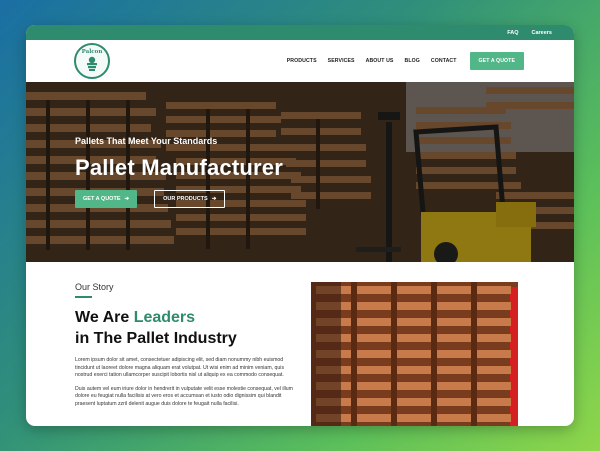  Describe the element at coordinates (496, 61) in the screenshot. I see `header-quote-button: GET A QUOTE` at that location.